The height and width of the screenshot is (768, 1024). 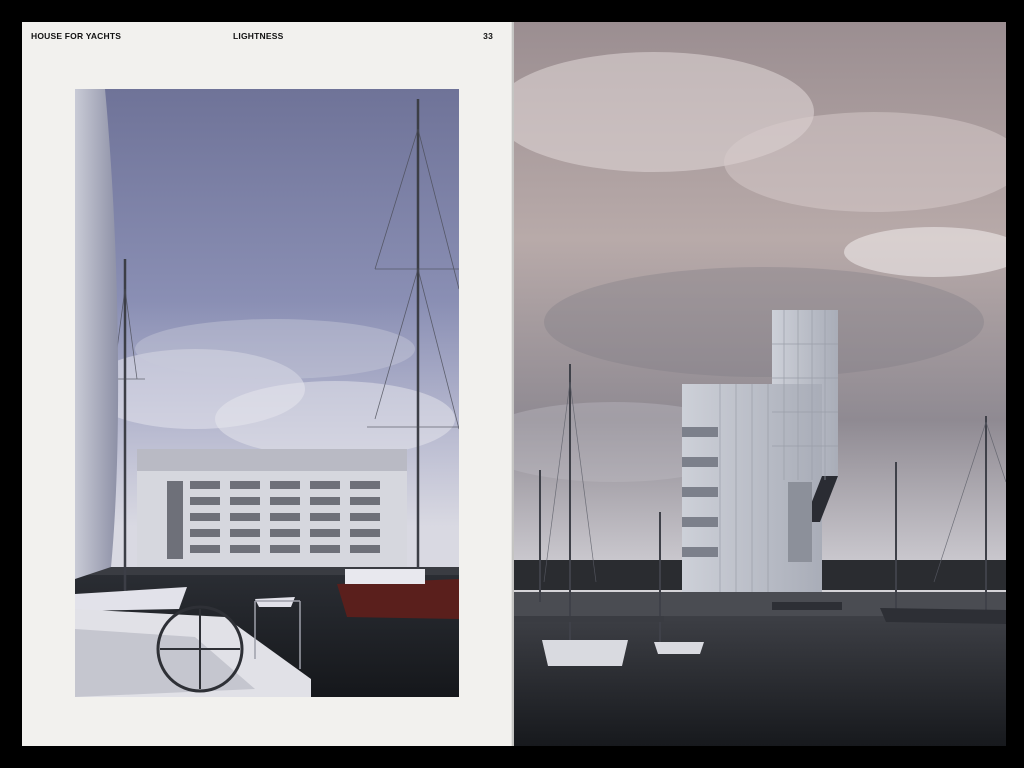 What do you see at coordinates (258, 36) in the screenshot?
I see `section-title: LIGHTNESS` at bounding box center [258, 36].